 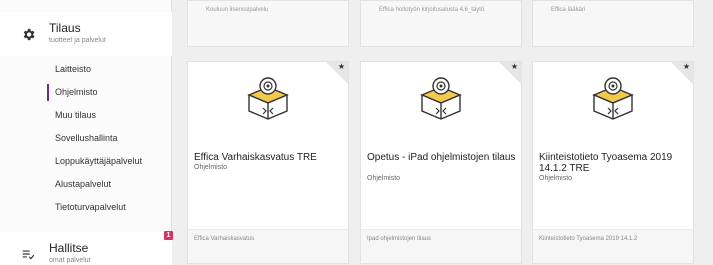 What do you see at coordinates (86, 34) in the screenshot?
I see `nav-section-tilaus: Tilaus tuotteet ja palvelut` at bounding box center [86, 34].